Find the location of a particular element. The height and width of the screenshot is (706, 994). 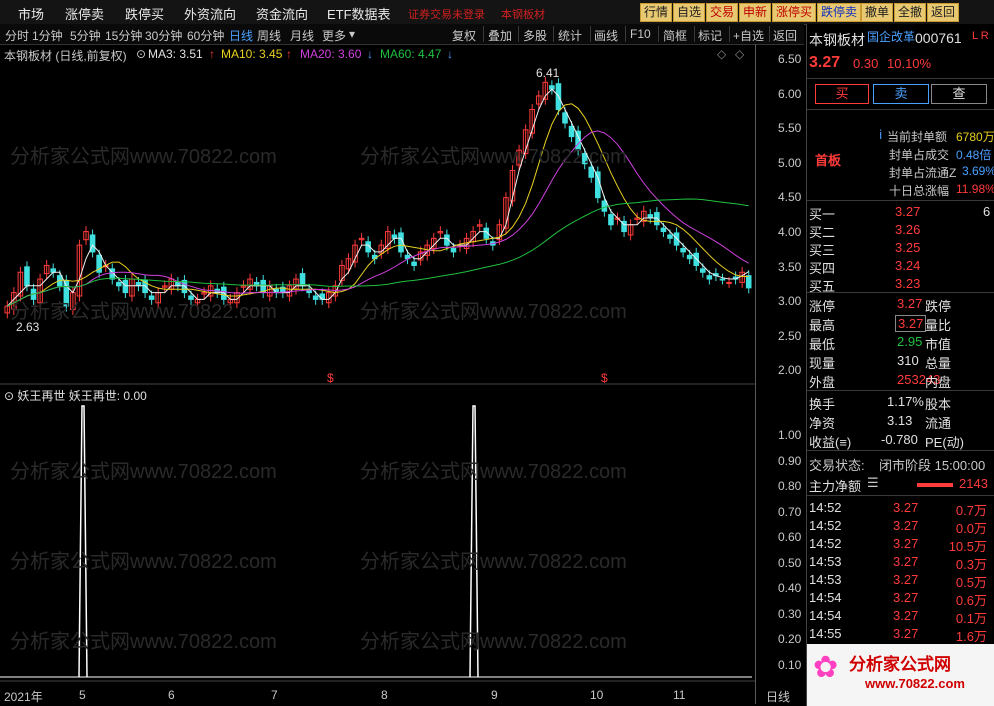

bid-price: 3.25 is located at coordinates (908, 247).